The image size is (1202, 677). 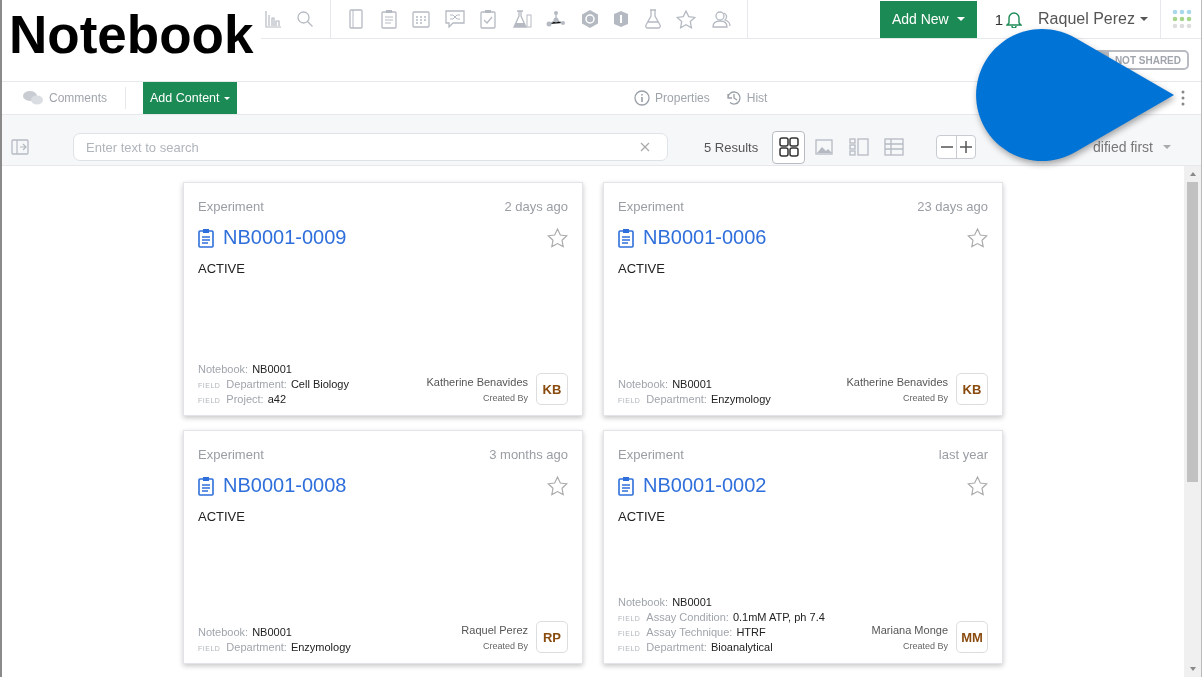 I want to click on field-label: Project:, so click(x=245, y=399).